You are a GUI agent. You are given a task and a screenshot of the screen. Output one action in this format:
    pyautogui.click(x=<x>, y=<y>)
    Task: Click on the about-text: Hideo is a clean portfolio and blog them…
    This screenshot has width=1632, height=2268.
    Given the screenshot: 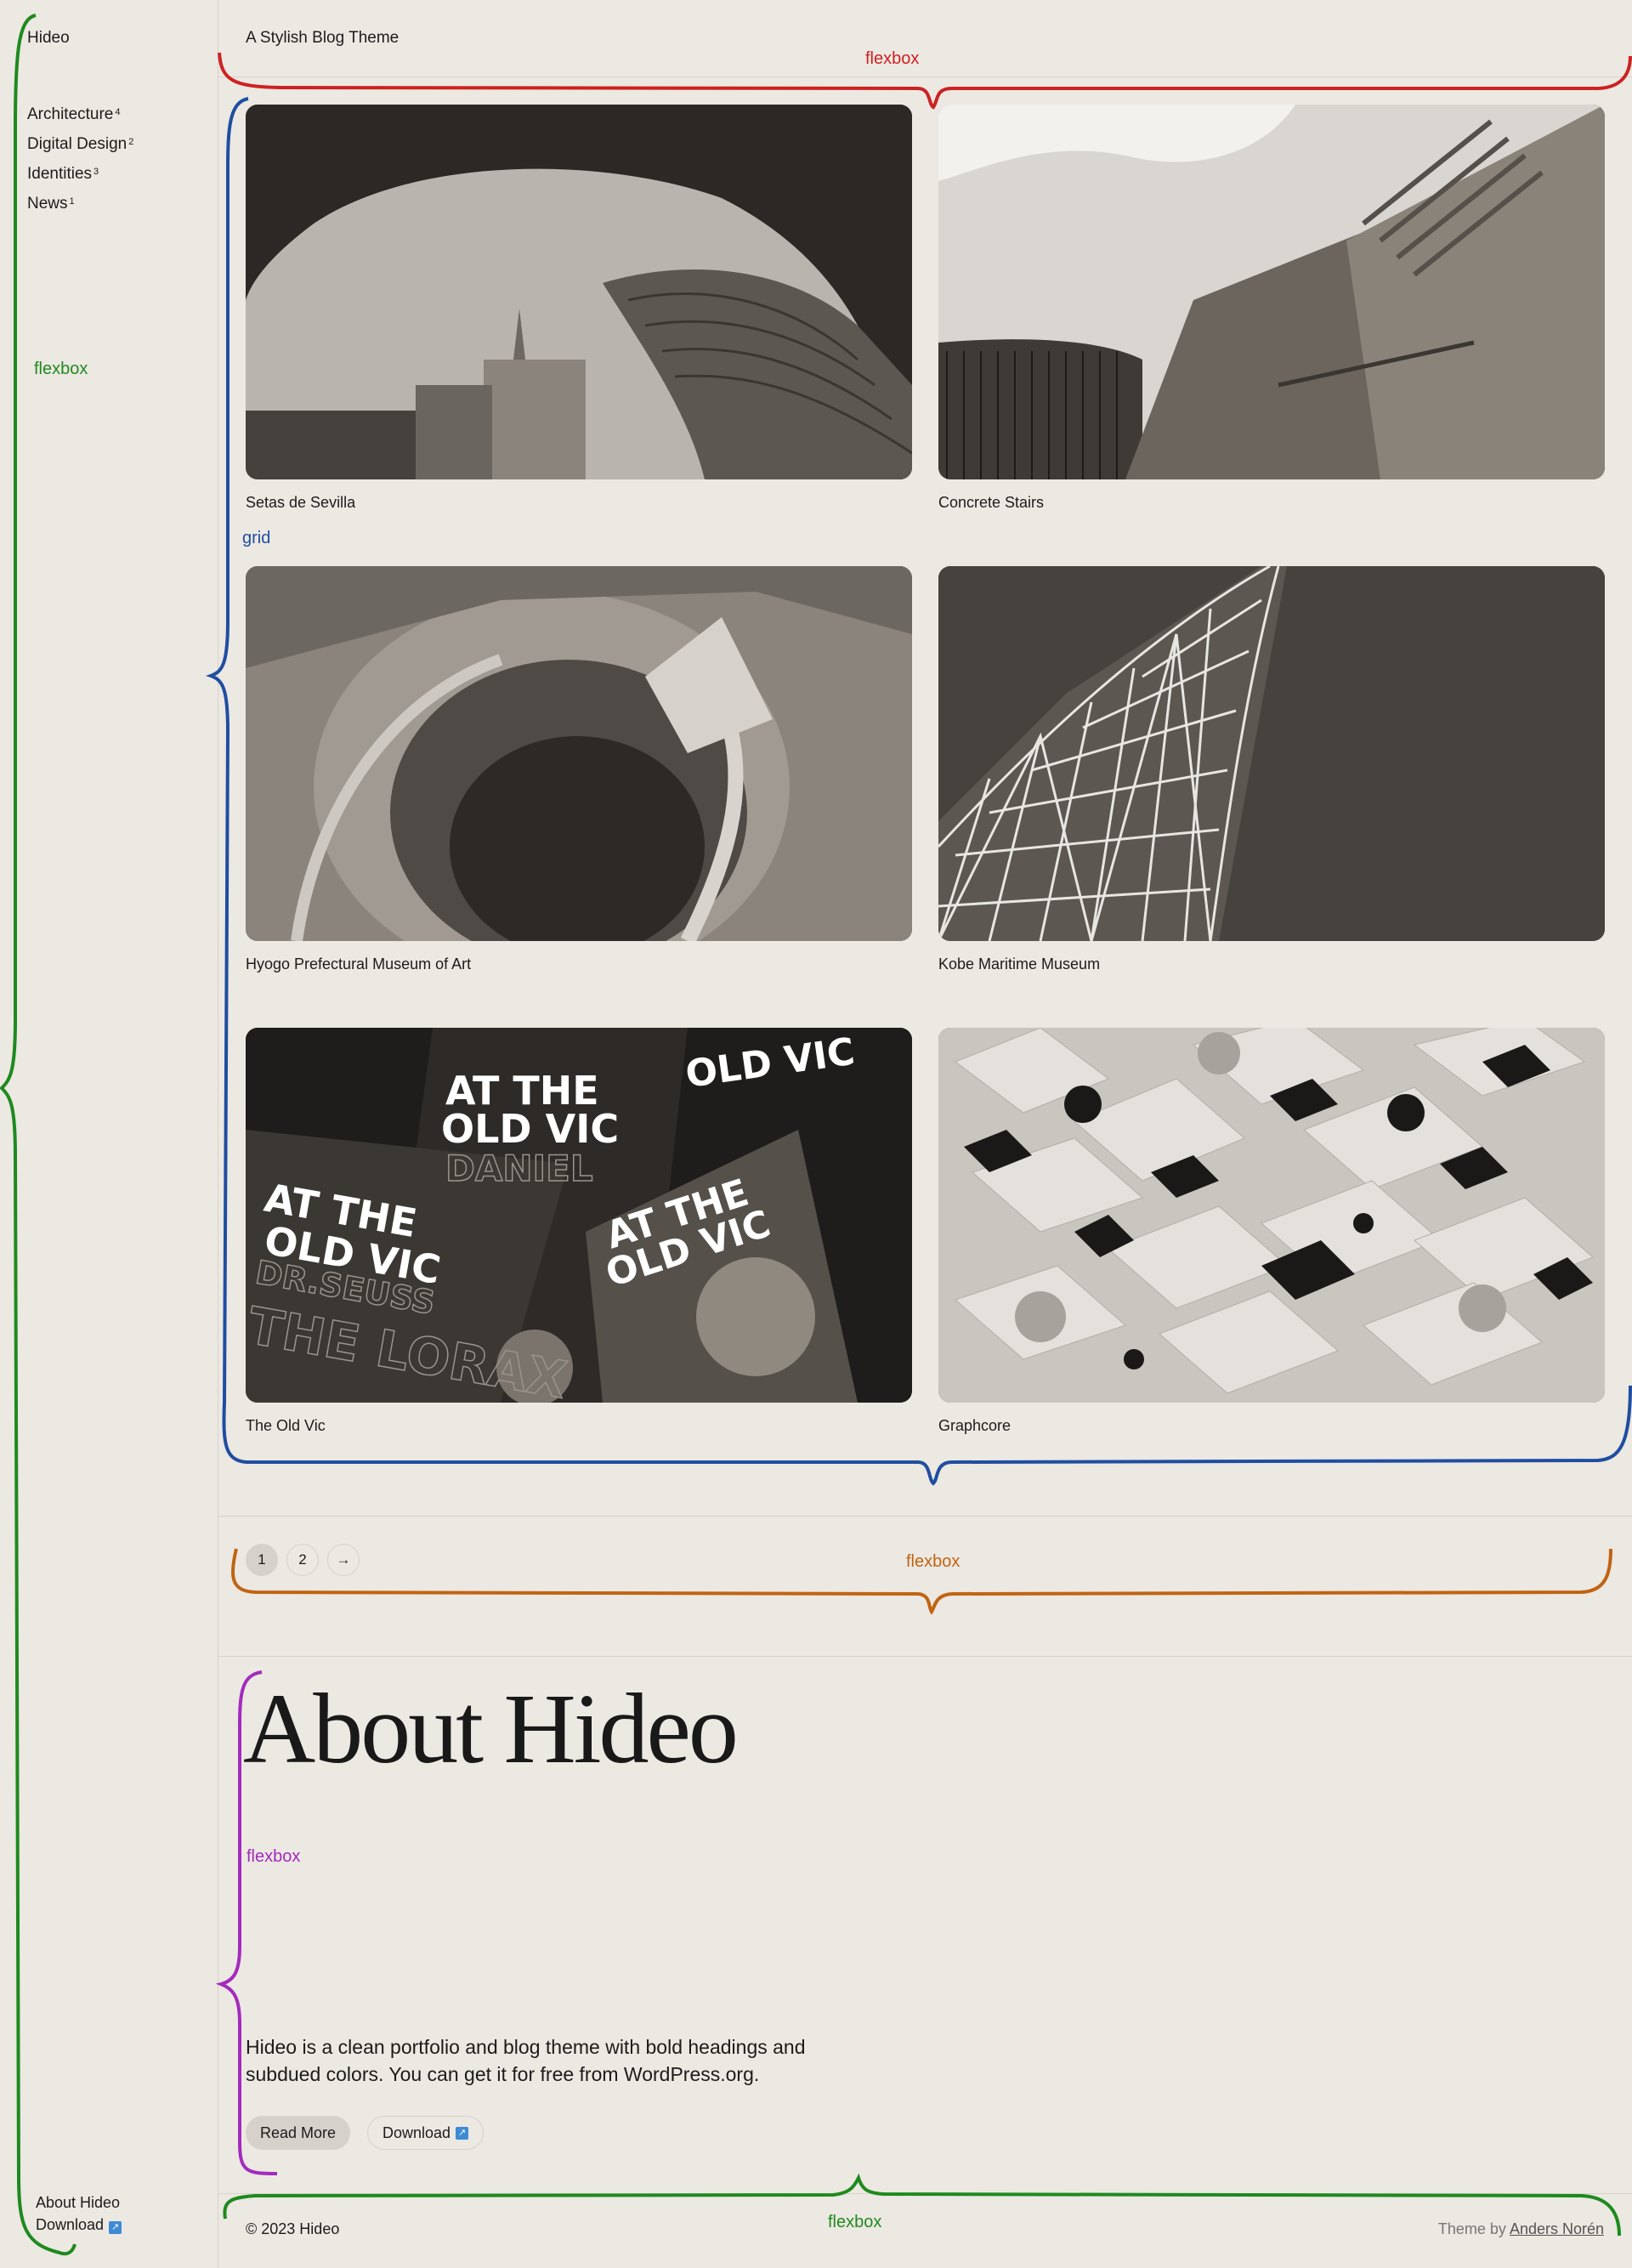 What is the action you would take?
    pyautogui.click(x=526, y=2060)
    